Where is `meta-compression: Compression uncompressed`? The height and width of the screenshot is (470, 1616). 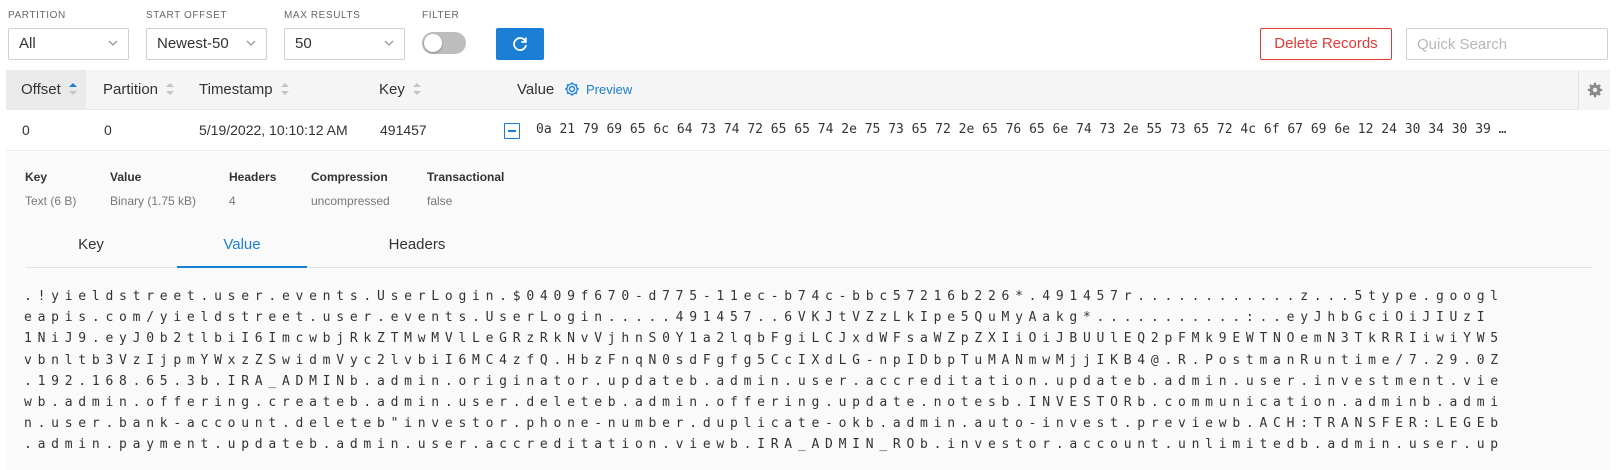
meta-compression: Compression uncompressed is located at coordinates (350, 189).